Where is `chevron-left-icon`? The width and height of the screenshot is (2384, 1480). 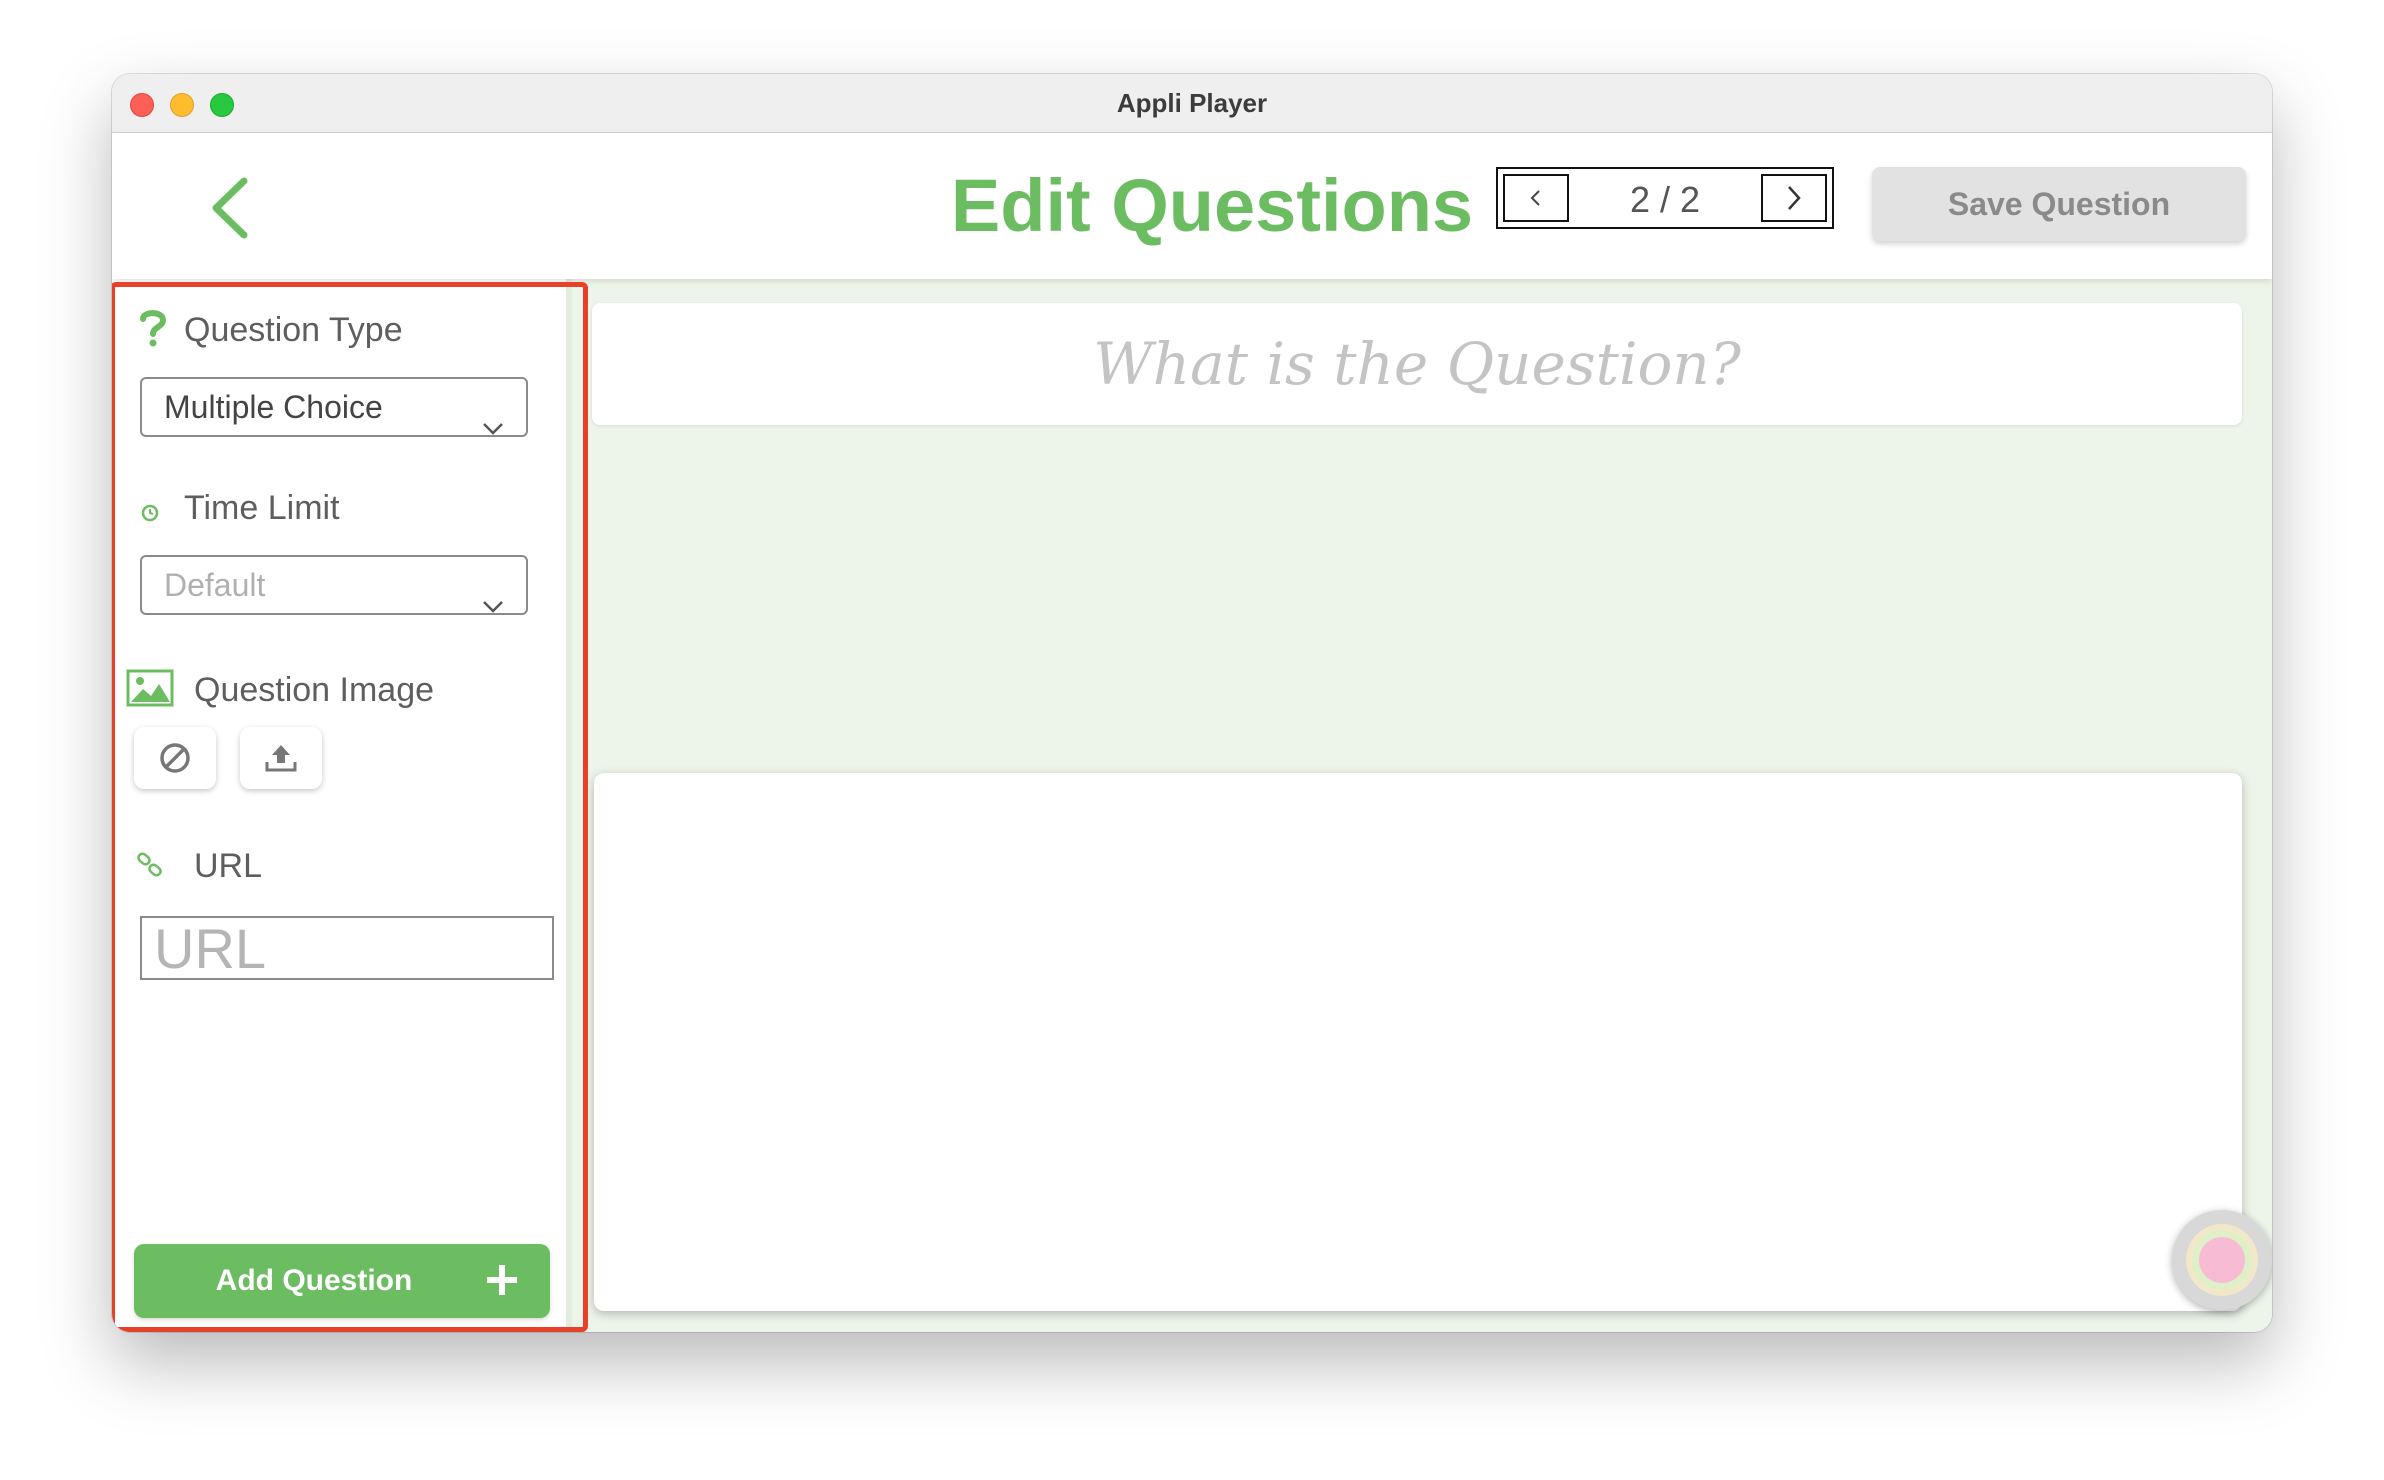
chevron-left-icon is located at coordinates (230, 208).